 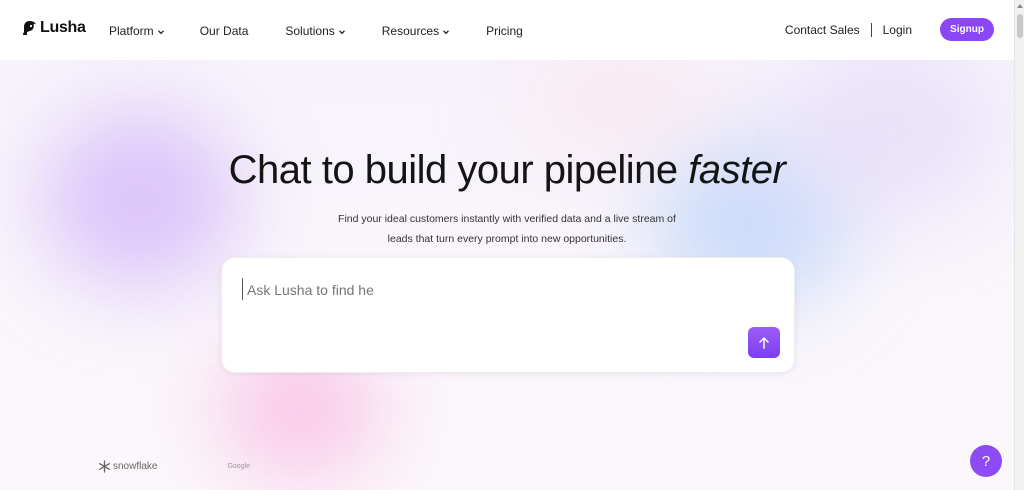 I want to click on customer-logos: snowflake Google, so click(x=174, y=466).